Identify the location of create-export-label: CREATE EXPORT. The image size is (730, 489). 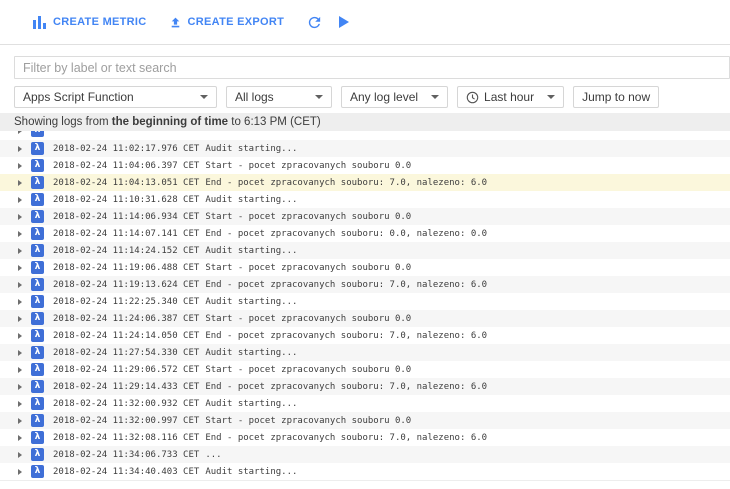
(236, 22).